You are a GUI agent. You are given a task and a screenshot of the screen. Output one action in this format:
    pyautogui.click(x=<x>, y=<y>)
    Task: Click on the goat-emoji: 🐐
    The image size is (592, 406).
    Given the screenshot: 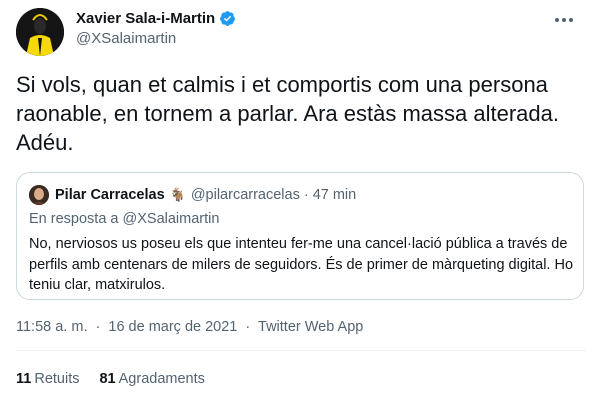 What is the action you would take?
    pyautogui.click(x=177, y=194)
    